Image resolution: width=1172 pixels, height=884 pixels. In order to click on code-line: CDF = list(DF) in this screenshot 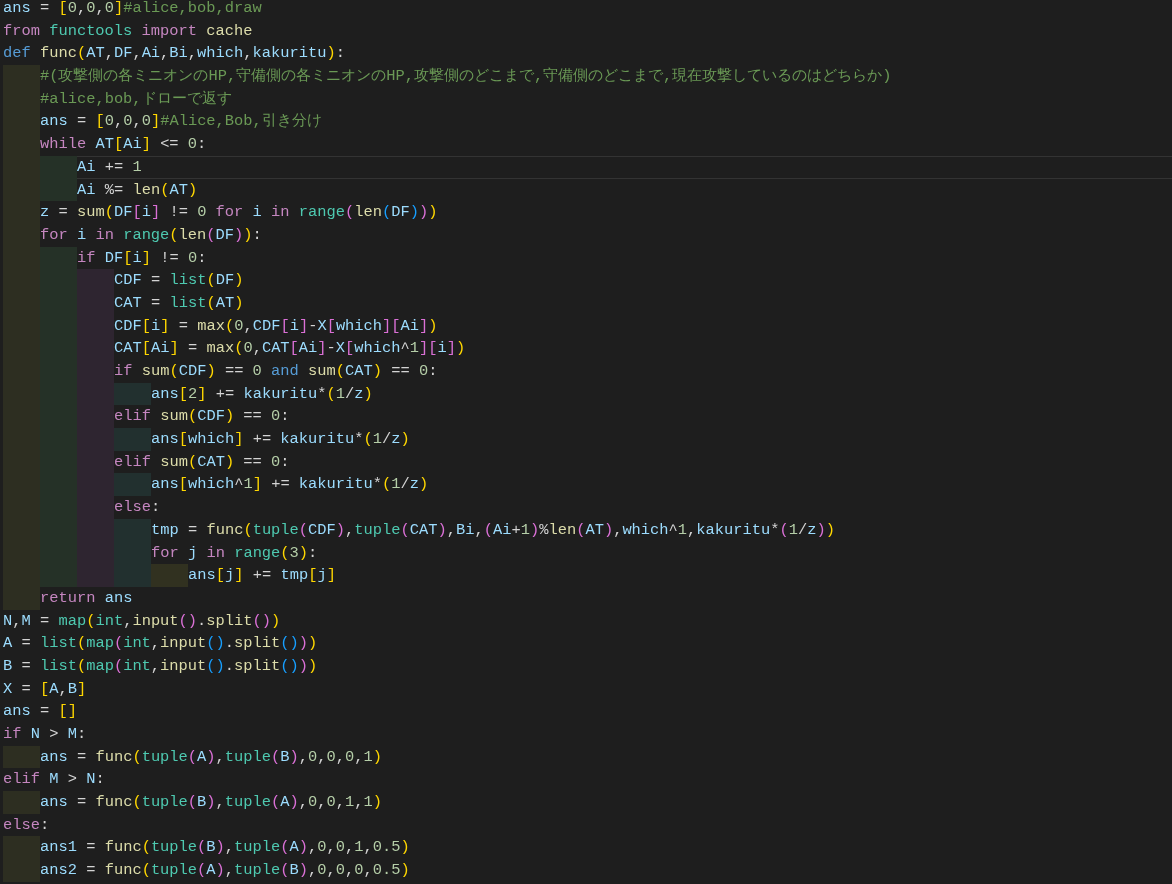, I will do `click(179, 281)`.